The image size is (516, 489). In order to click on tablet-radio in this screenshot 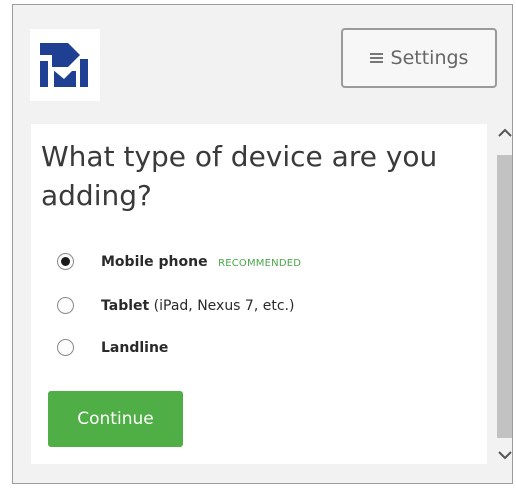, I will do `click(65, 305)`.